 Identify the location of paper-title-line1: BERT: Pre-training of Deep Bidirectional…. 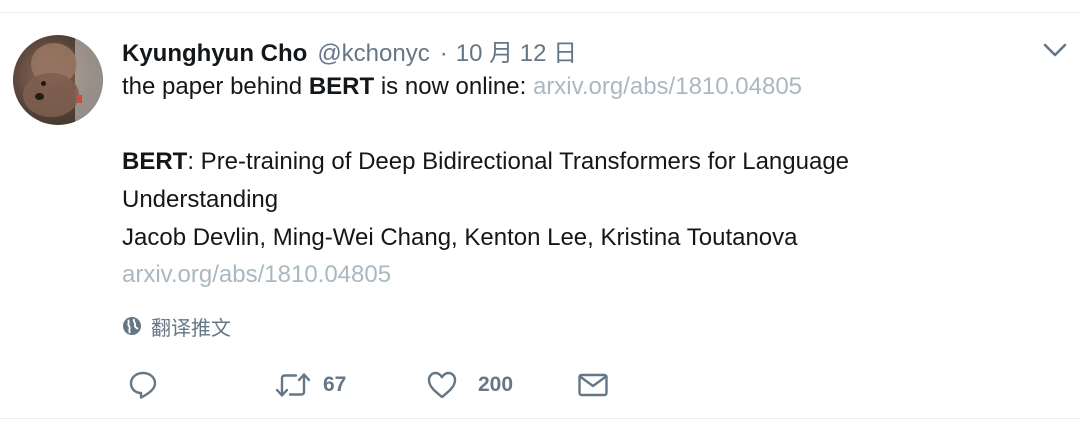
(486, 161).